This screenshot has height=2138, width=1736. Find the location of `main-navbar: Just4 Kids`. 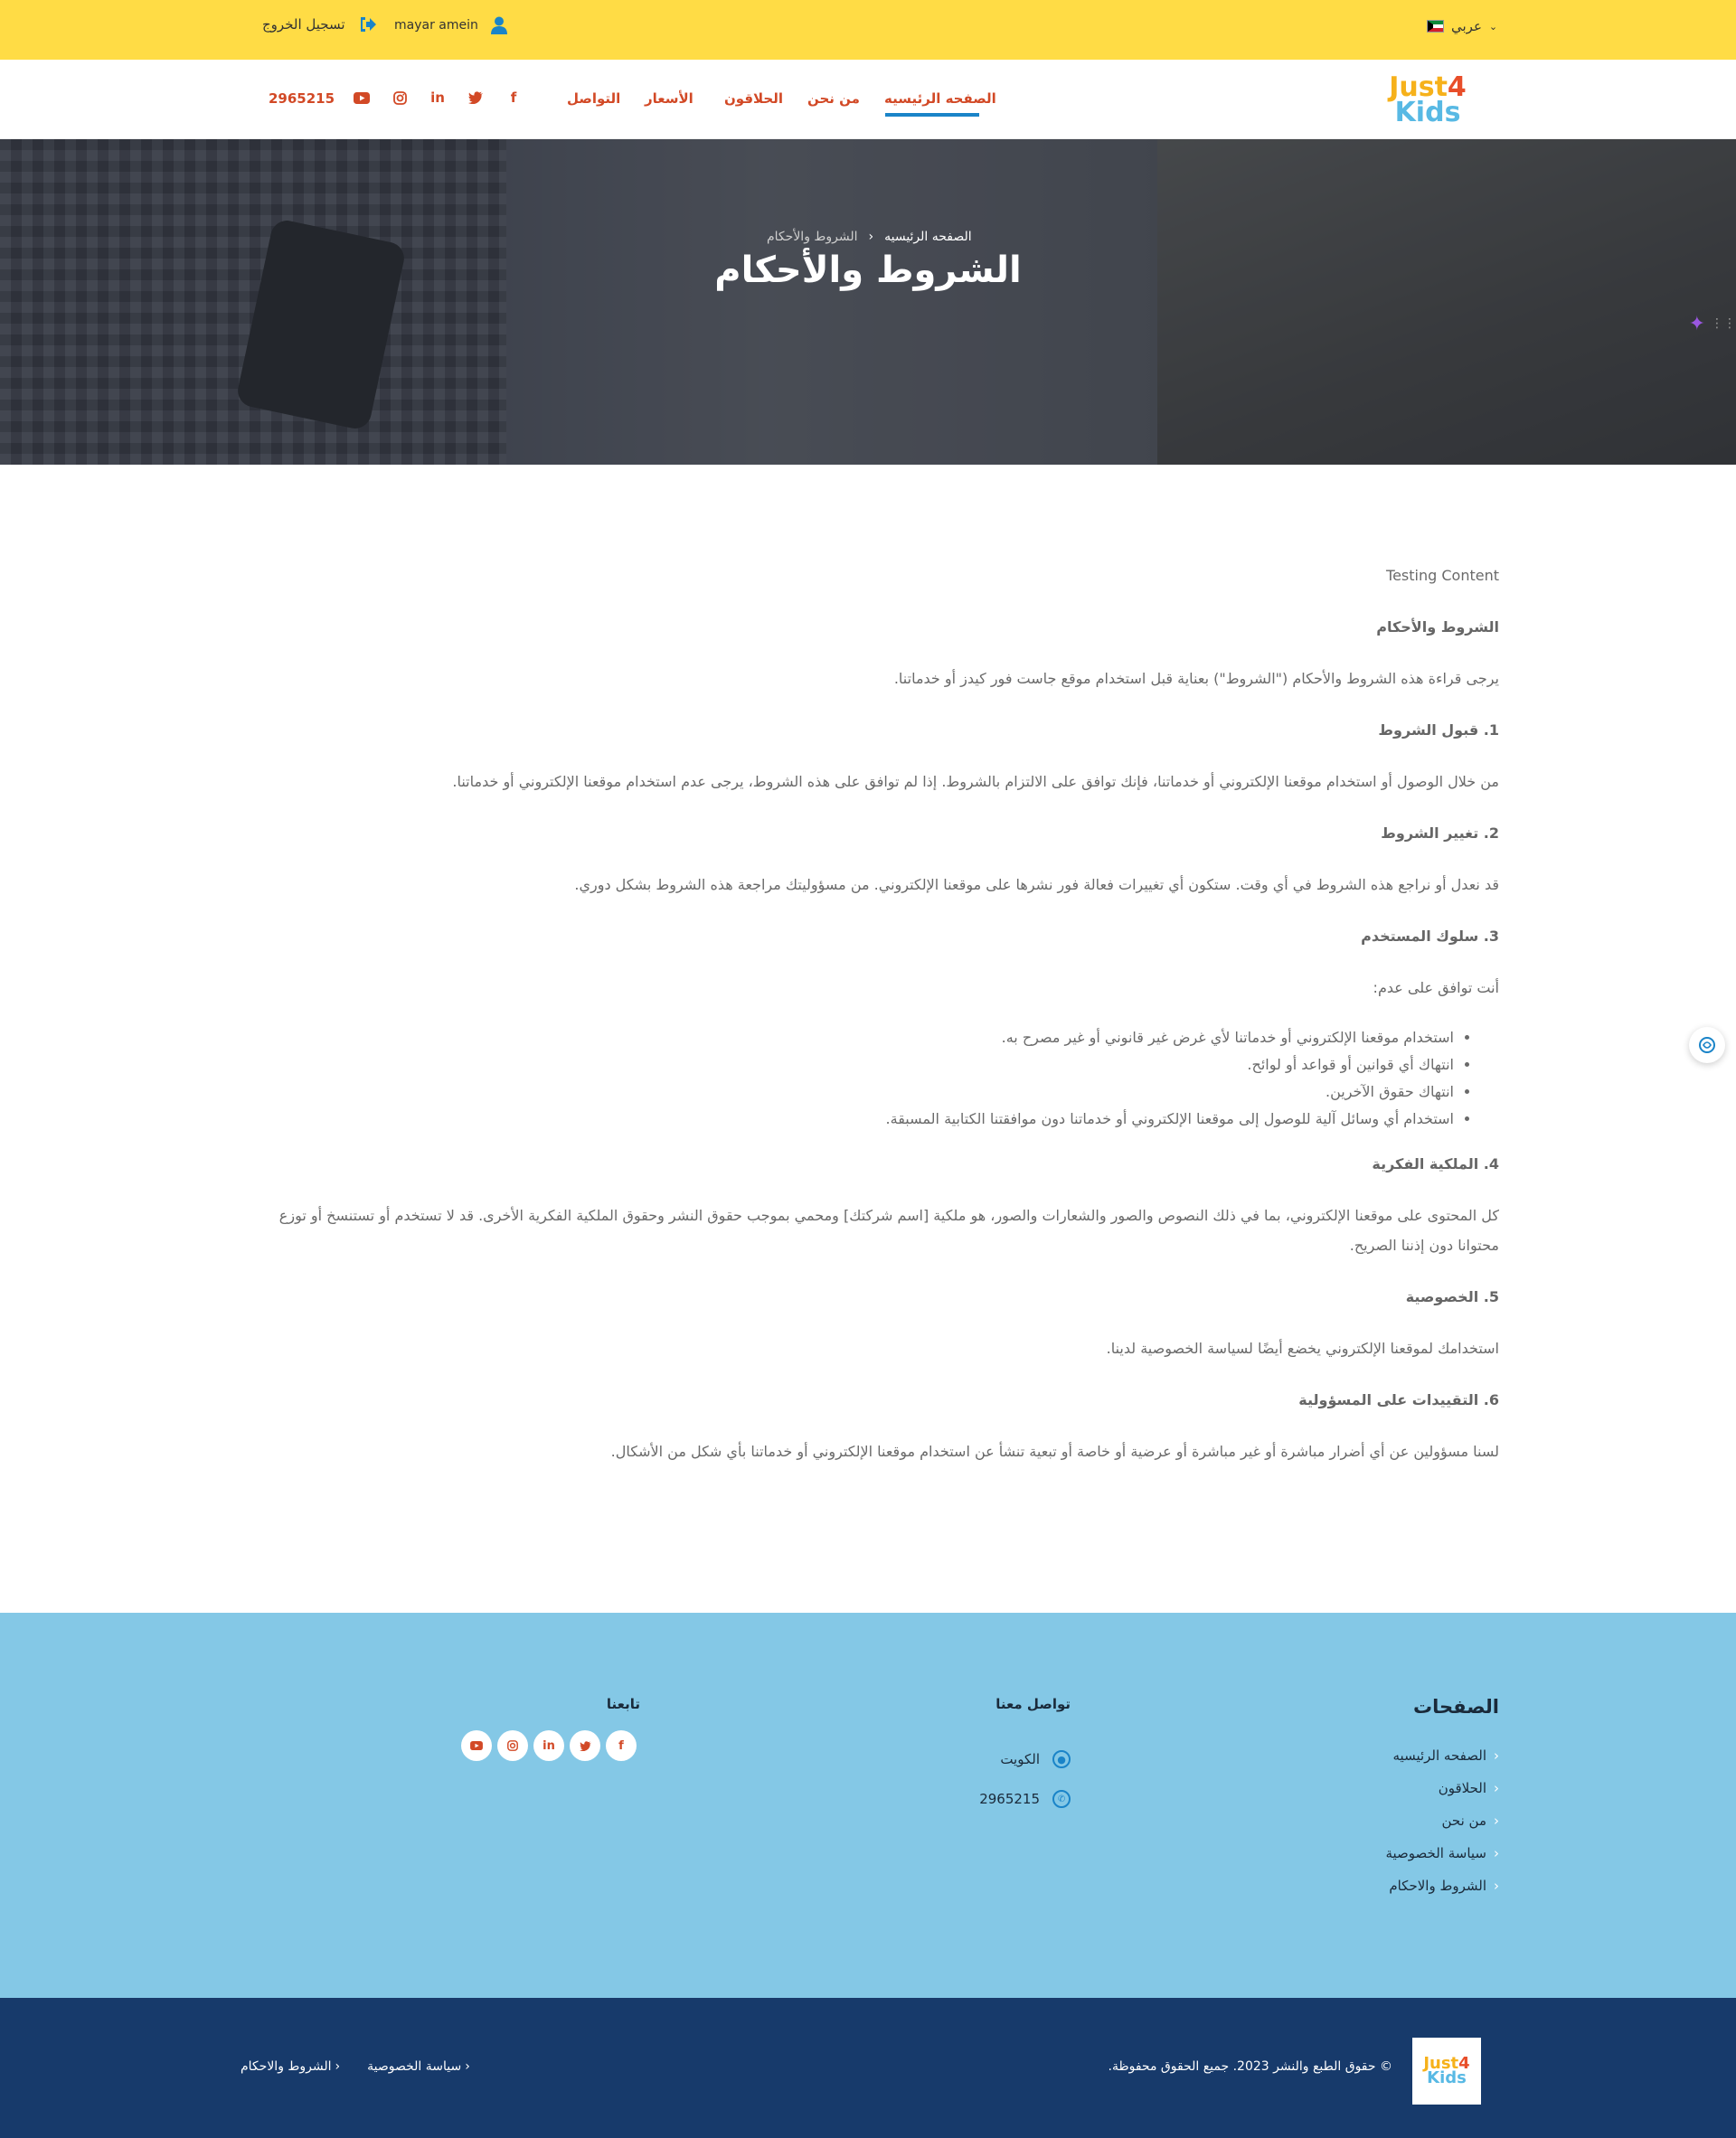

main-navbar: Just4 Kids is located at coordinates (868, 100).